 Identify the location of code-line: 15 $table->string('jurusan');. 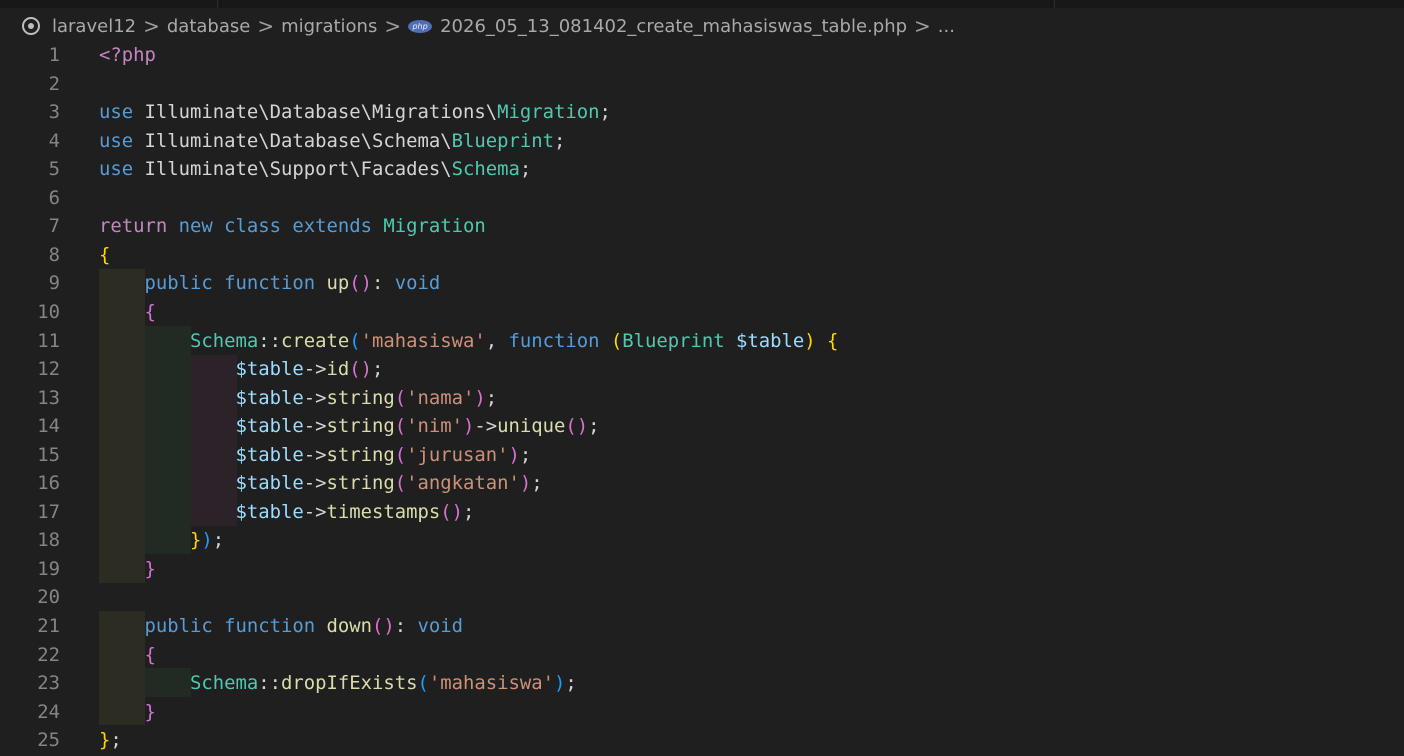
(702, 455).